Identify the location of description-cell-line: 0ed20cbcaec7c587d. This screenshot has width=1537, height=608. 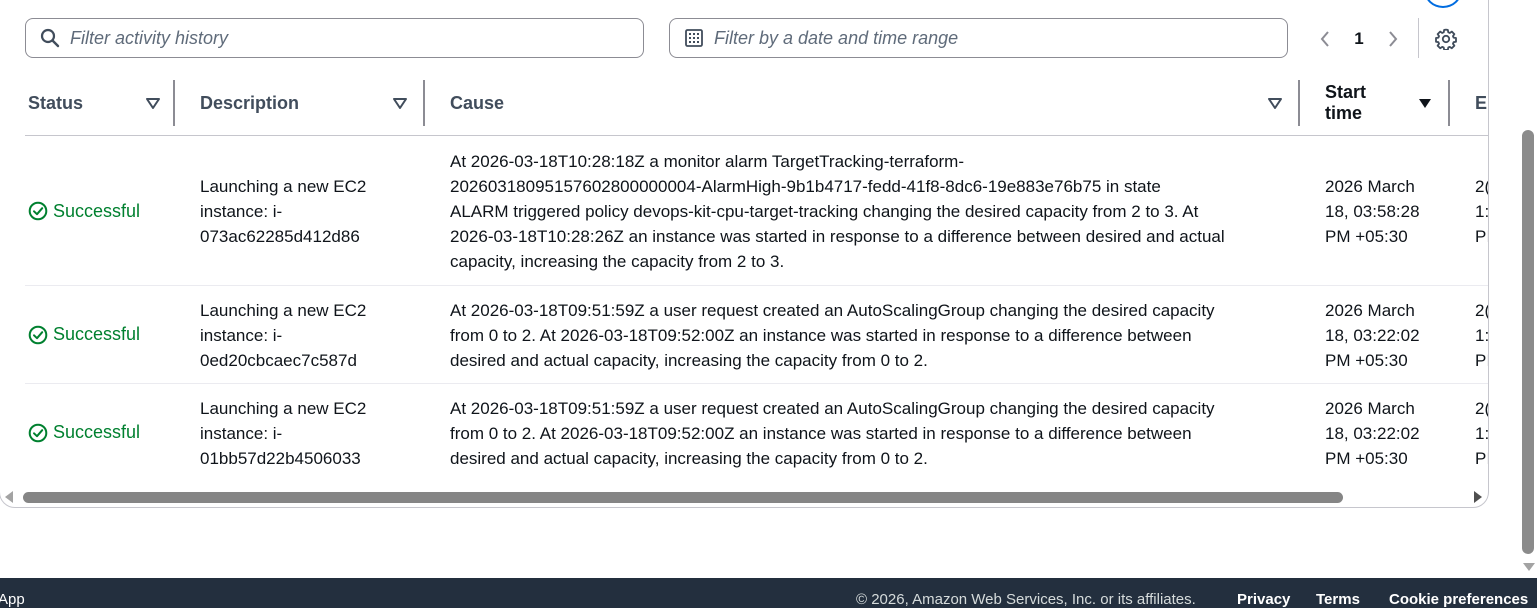
(278, 360).